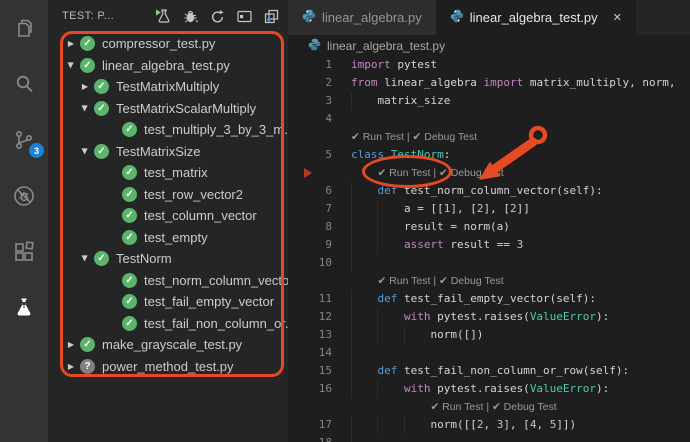 This screenshot has width=690, height=442. Describe the element at coordinates (244, 16) in the screenshot. I see `show-output-icon` at that location.